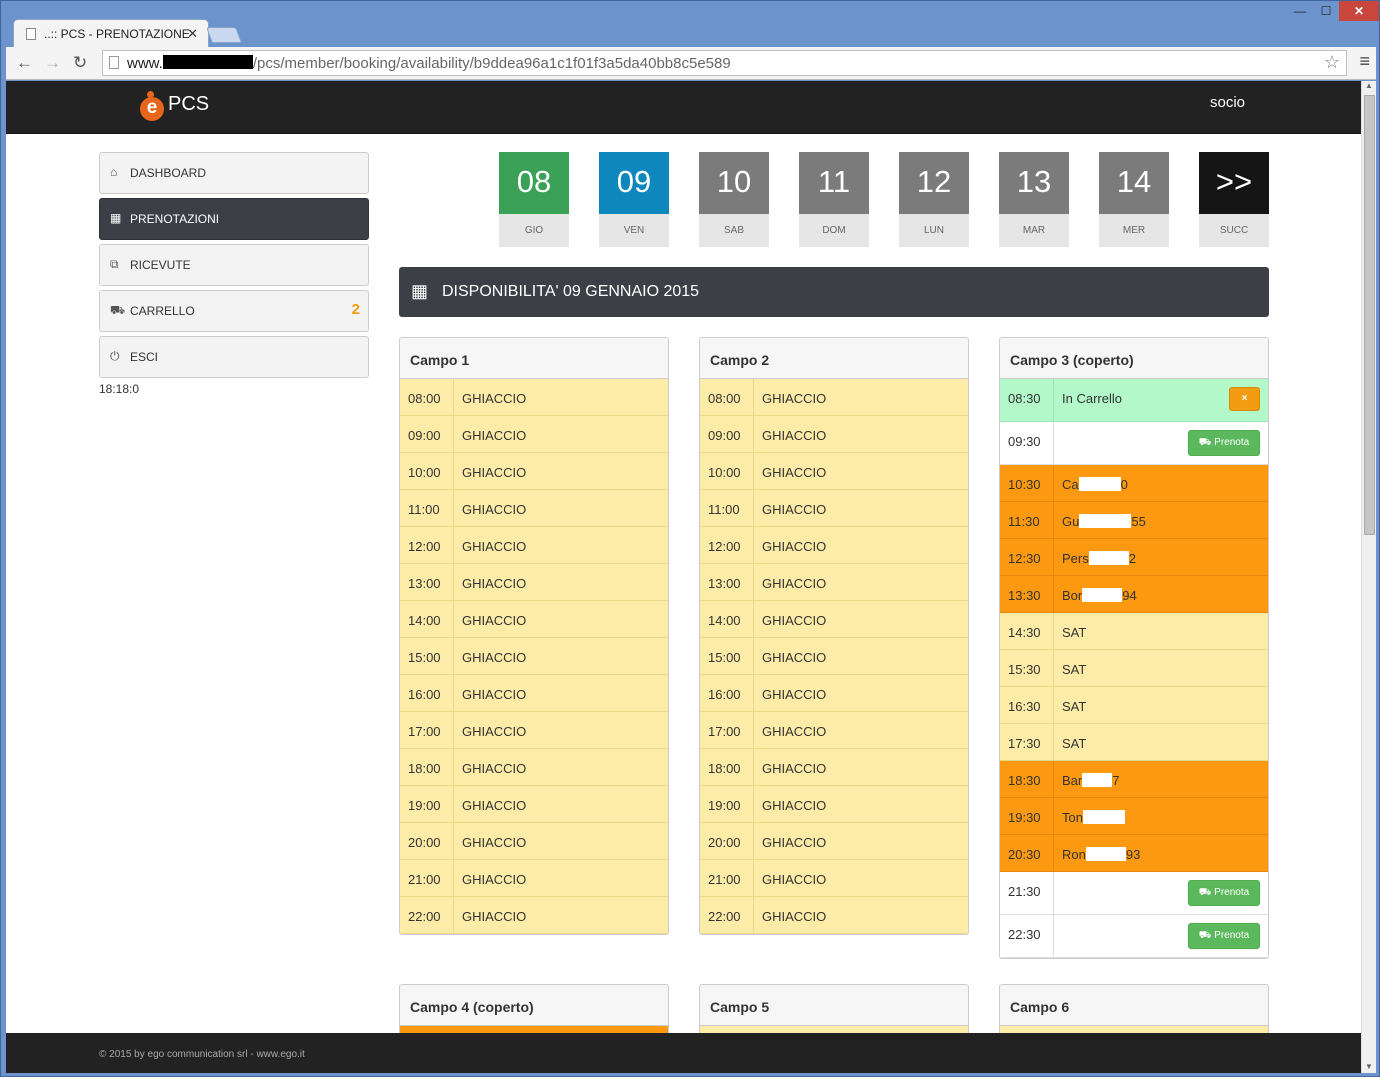  Describe the element at coordinates (1134, 816) in the screenshot. I see `slot-row: 19:30 Ton` at that location.